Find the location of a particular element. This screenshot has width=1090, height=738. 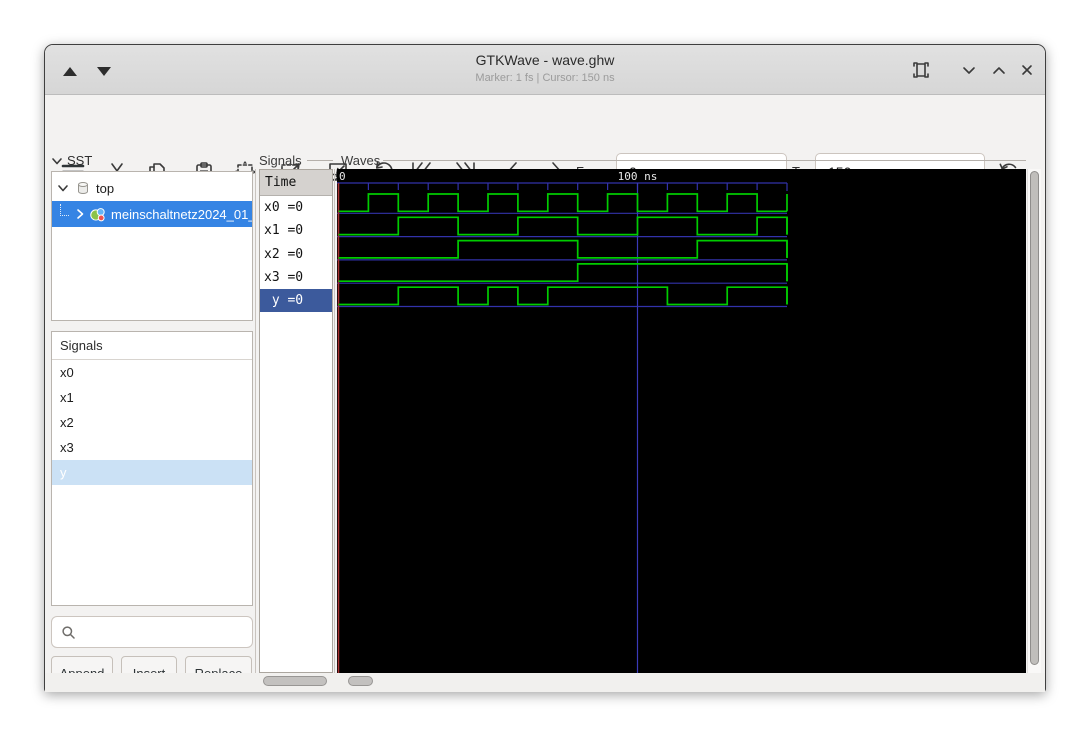

chevron-right-icon is located at coordinates (81, 214).